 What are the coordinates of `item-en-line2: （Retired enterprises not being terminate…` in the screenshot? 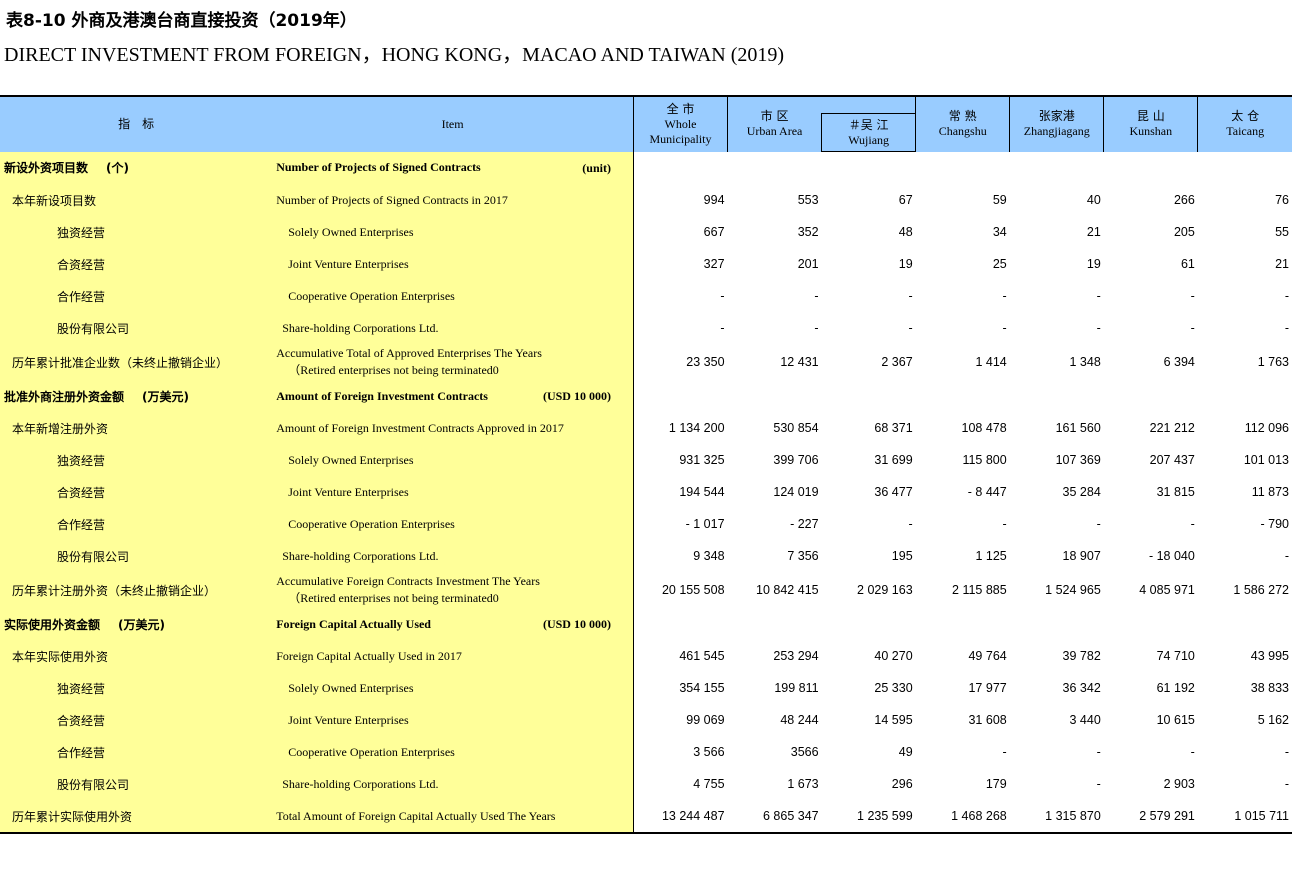 It's located at (393, 598).